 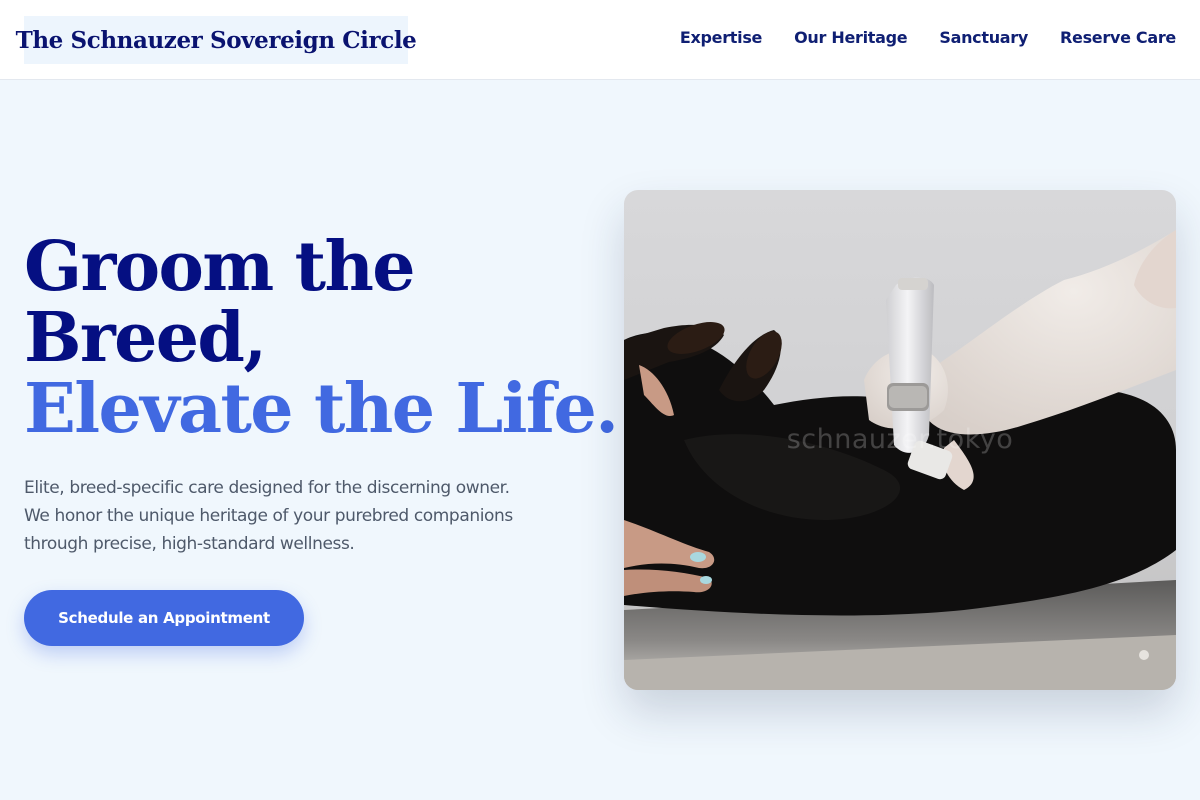 What do you see at coordinates (851, 37) in the screenshot?
I see `nav-link-our-heritage: Our Heritage` at bounding box center [851, 37].